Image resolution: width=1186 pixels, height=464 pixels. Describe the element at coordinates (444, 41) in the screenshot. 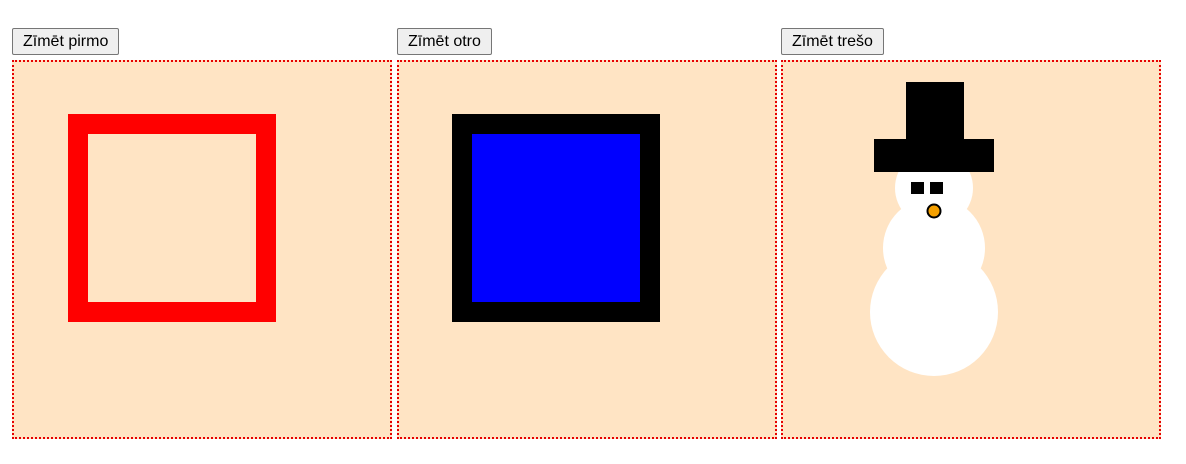

I see `draw-second-button: Zīmēt otro` at that location.